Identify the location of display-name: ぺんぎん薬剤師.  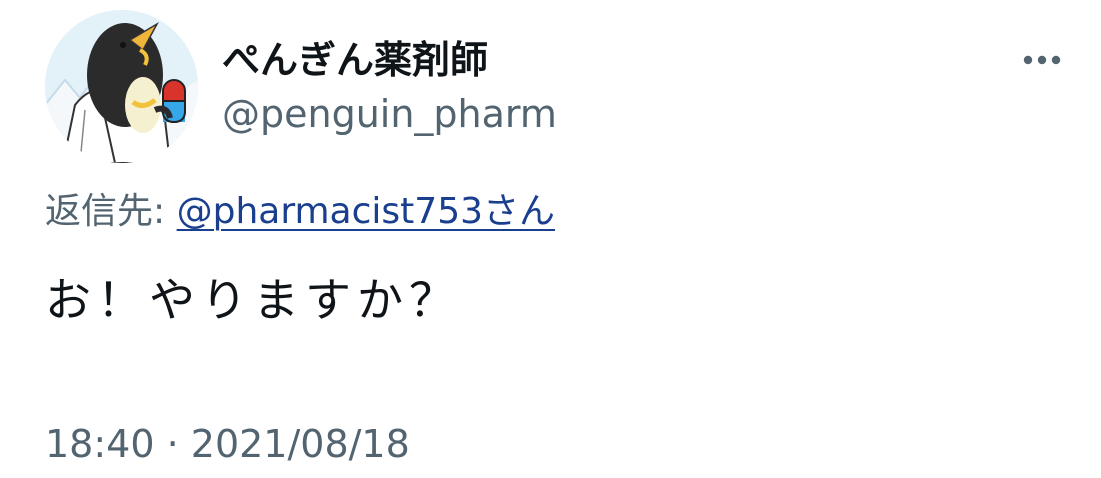
(355, 60).